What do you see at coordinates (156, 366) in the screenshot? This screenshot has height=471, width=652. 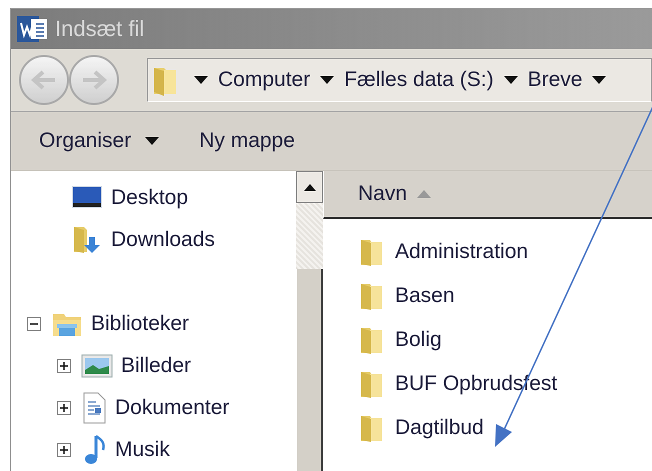 I see `tree-item: Billeder` at bounding box center [156, 366].